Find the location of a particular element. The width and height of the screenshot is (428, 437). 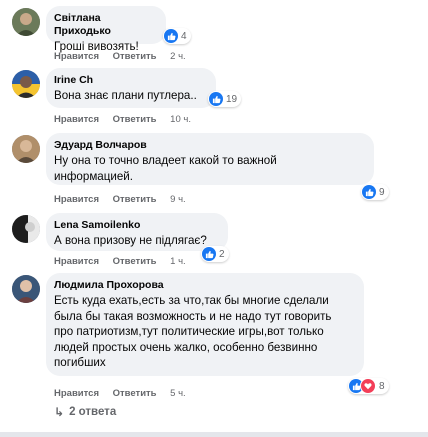

comment-text: Вона знає плани путлера.. is located at coordinates (125, 95).